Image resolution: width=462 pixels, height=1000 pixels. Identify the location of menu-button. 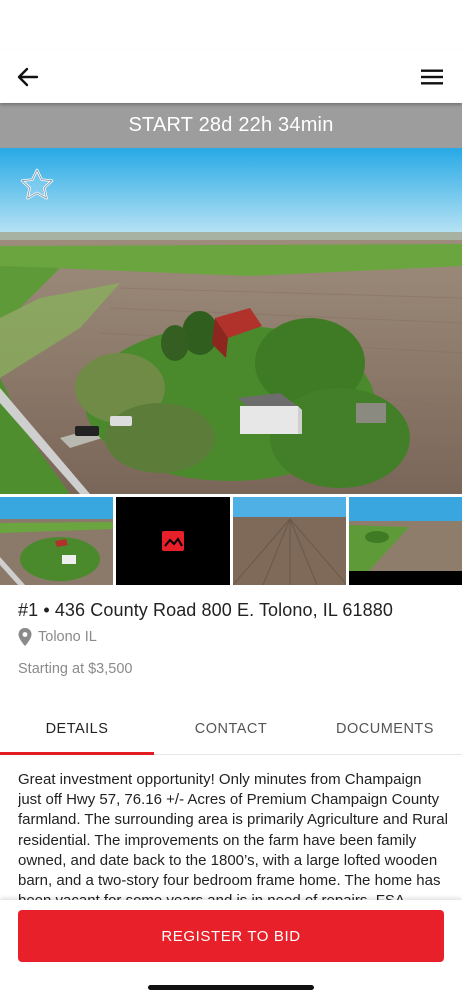
(432, 77).